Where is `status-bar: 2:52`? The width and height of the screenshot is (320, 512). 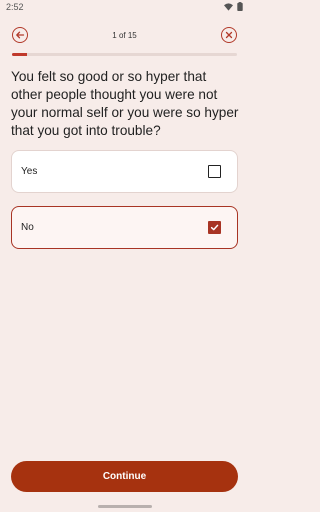
status-bar: 2:52 is located at coordinates (124, 7).